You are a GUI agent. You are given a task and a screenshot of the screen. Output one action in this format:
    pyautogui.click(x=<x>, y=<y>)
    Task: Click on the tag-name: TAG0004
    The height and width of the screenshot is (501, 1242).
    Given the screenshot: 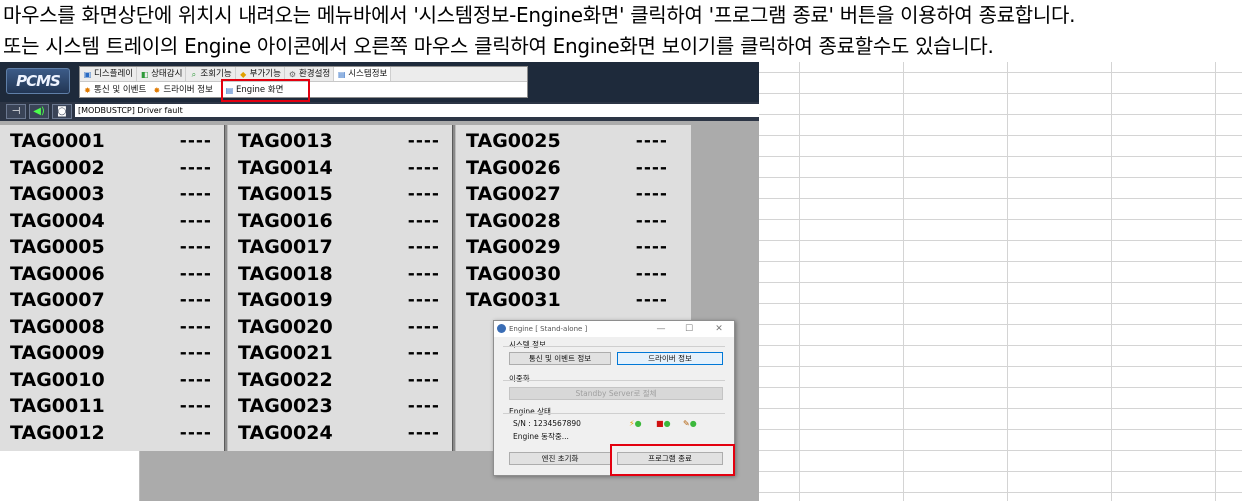 What is the action you would take?
    pyautogui.click(x=57, y=220)
    